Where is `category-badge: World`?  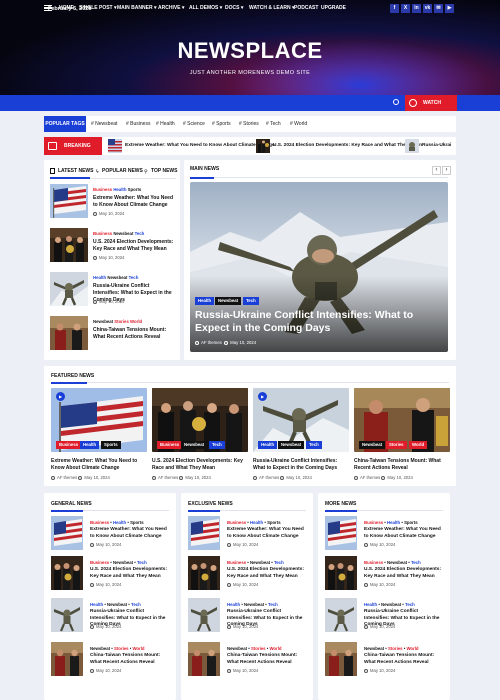
category-badge: World is located at coordinates (418, 445).